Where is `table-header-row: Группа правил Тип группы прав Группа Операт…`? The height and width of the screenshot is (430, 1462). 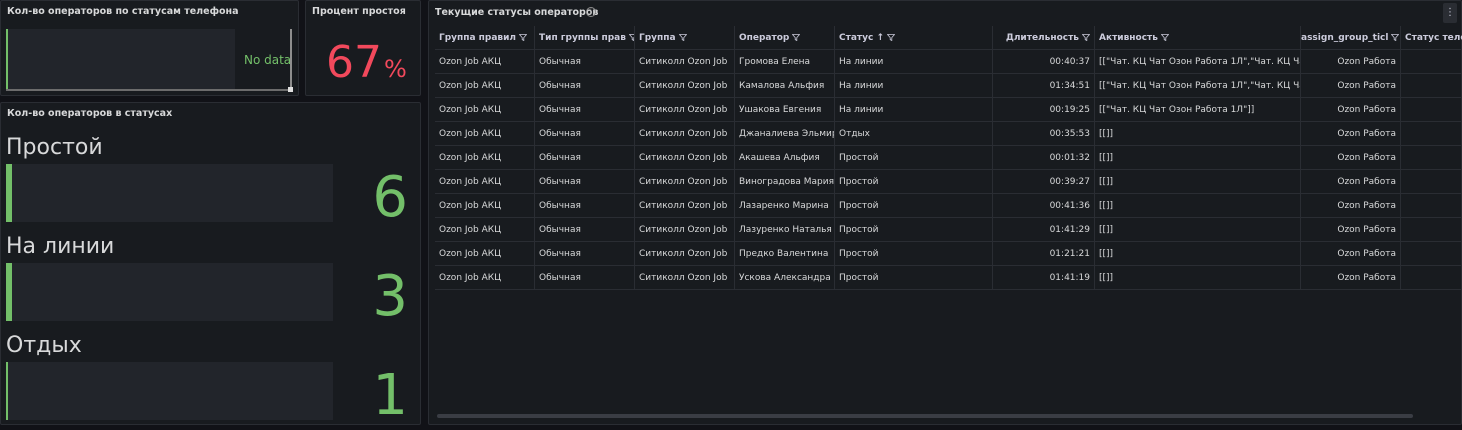
table-header-row: Группа правил Тип группы прав Группа Операт… is located at coordinates (948, 38).